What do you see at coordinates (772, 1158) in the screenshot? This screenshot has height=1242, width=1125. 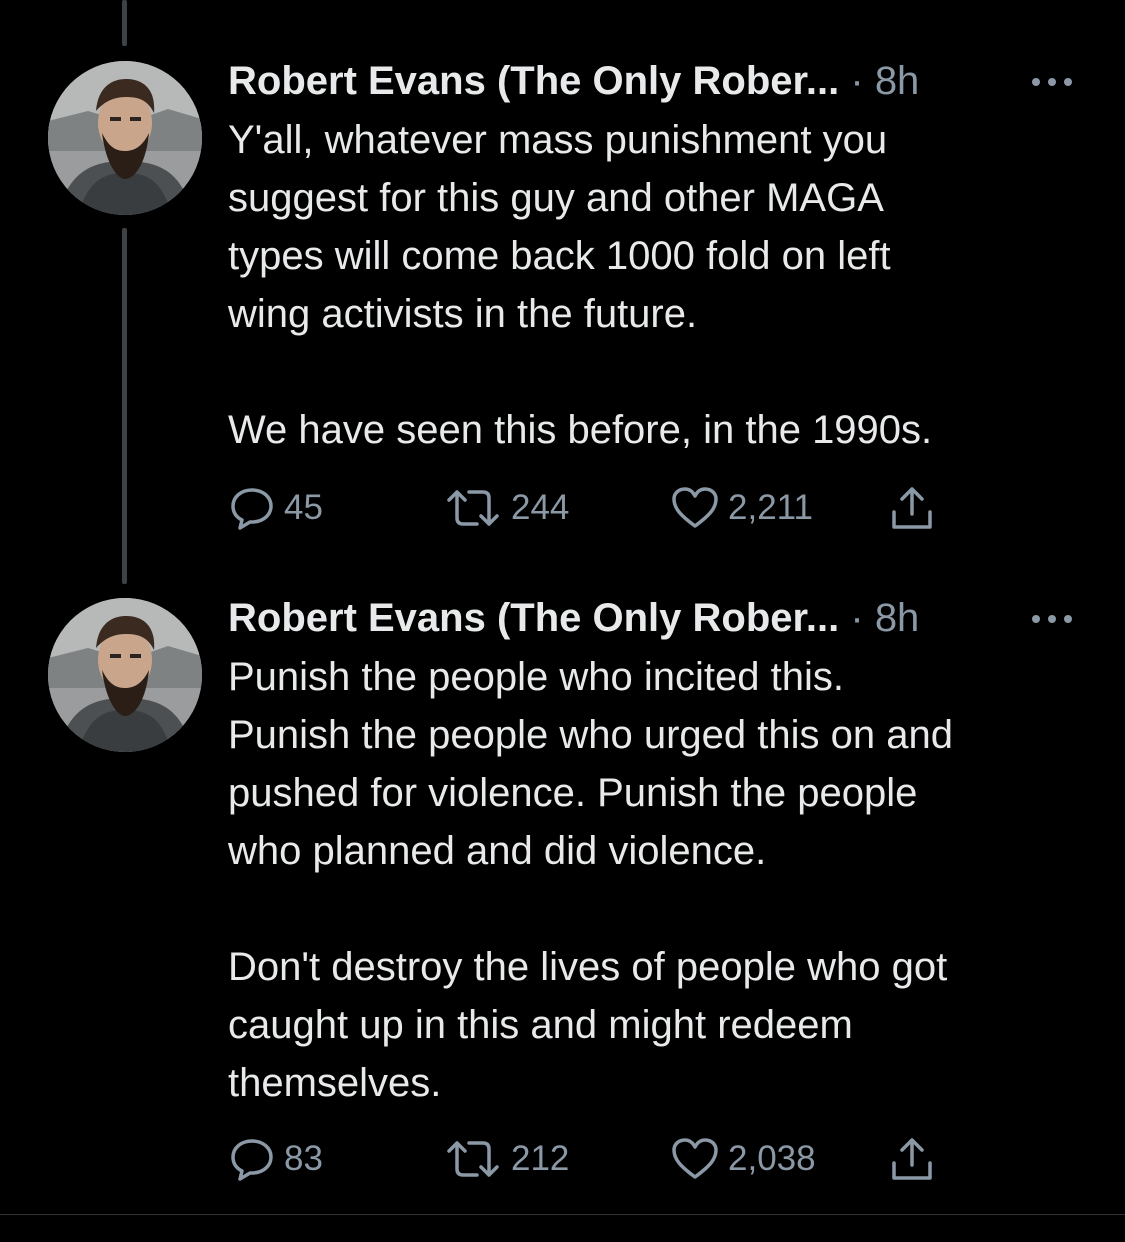 I see `like-count: 2,038` at bounding box center [772, 1158].